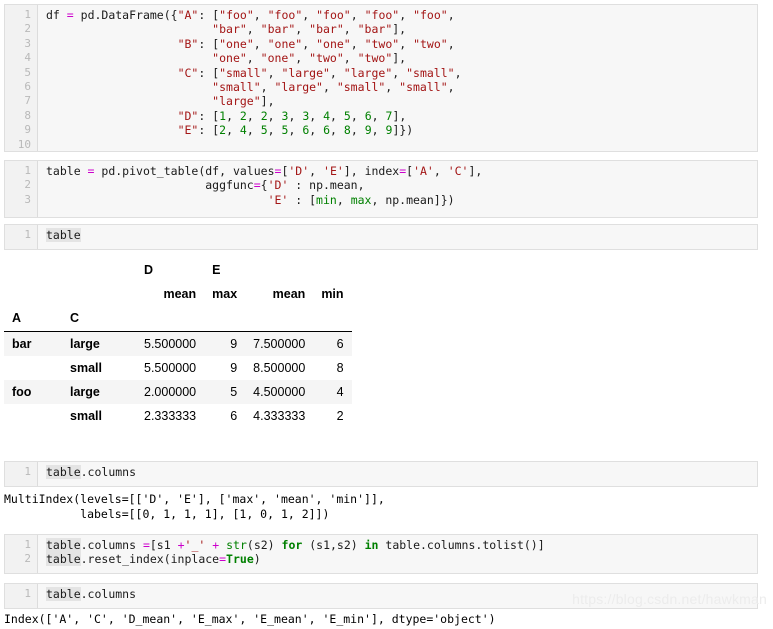 The image size is (773, 629). Describe the element at coordinates (170, 270) in the screenshot. I see `column-group-d: D` at that location.